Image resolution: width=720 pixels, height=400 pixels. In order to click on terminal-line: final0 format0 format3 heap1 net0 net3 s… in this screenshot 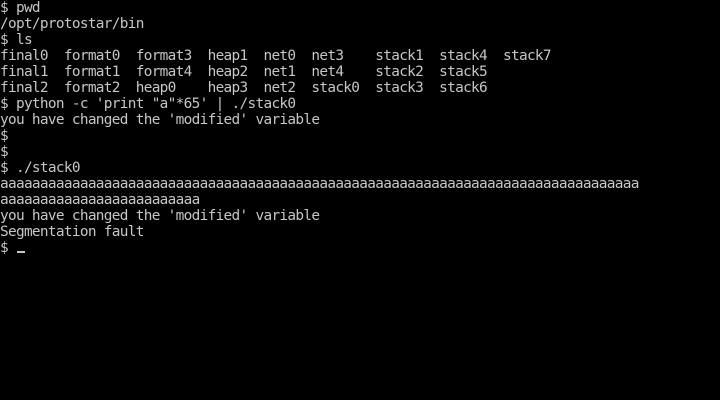, I will do `click(276, 56)`.